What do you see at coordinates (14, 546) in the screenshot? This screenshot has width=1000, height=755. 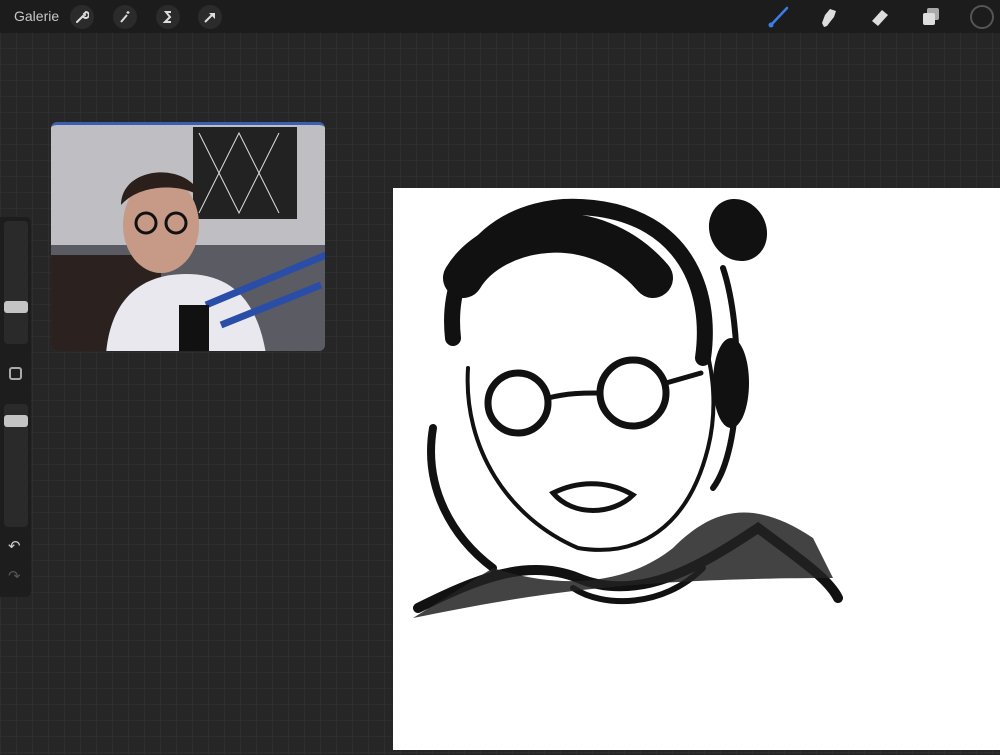 I see `undo-icon: ↶` at bounding box center [14, 546].